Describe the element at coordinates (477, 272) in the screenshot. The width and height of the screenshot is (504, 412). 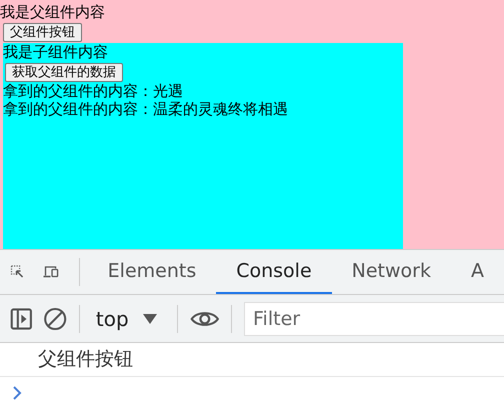
I see `devtools-tab: A` at that location.